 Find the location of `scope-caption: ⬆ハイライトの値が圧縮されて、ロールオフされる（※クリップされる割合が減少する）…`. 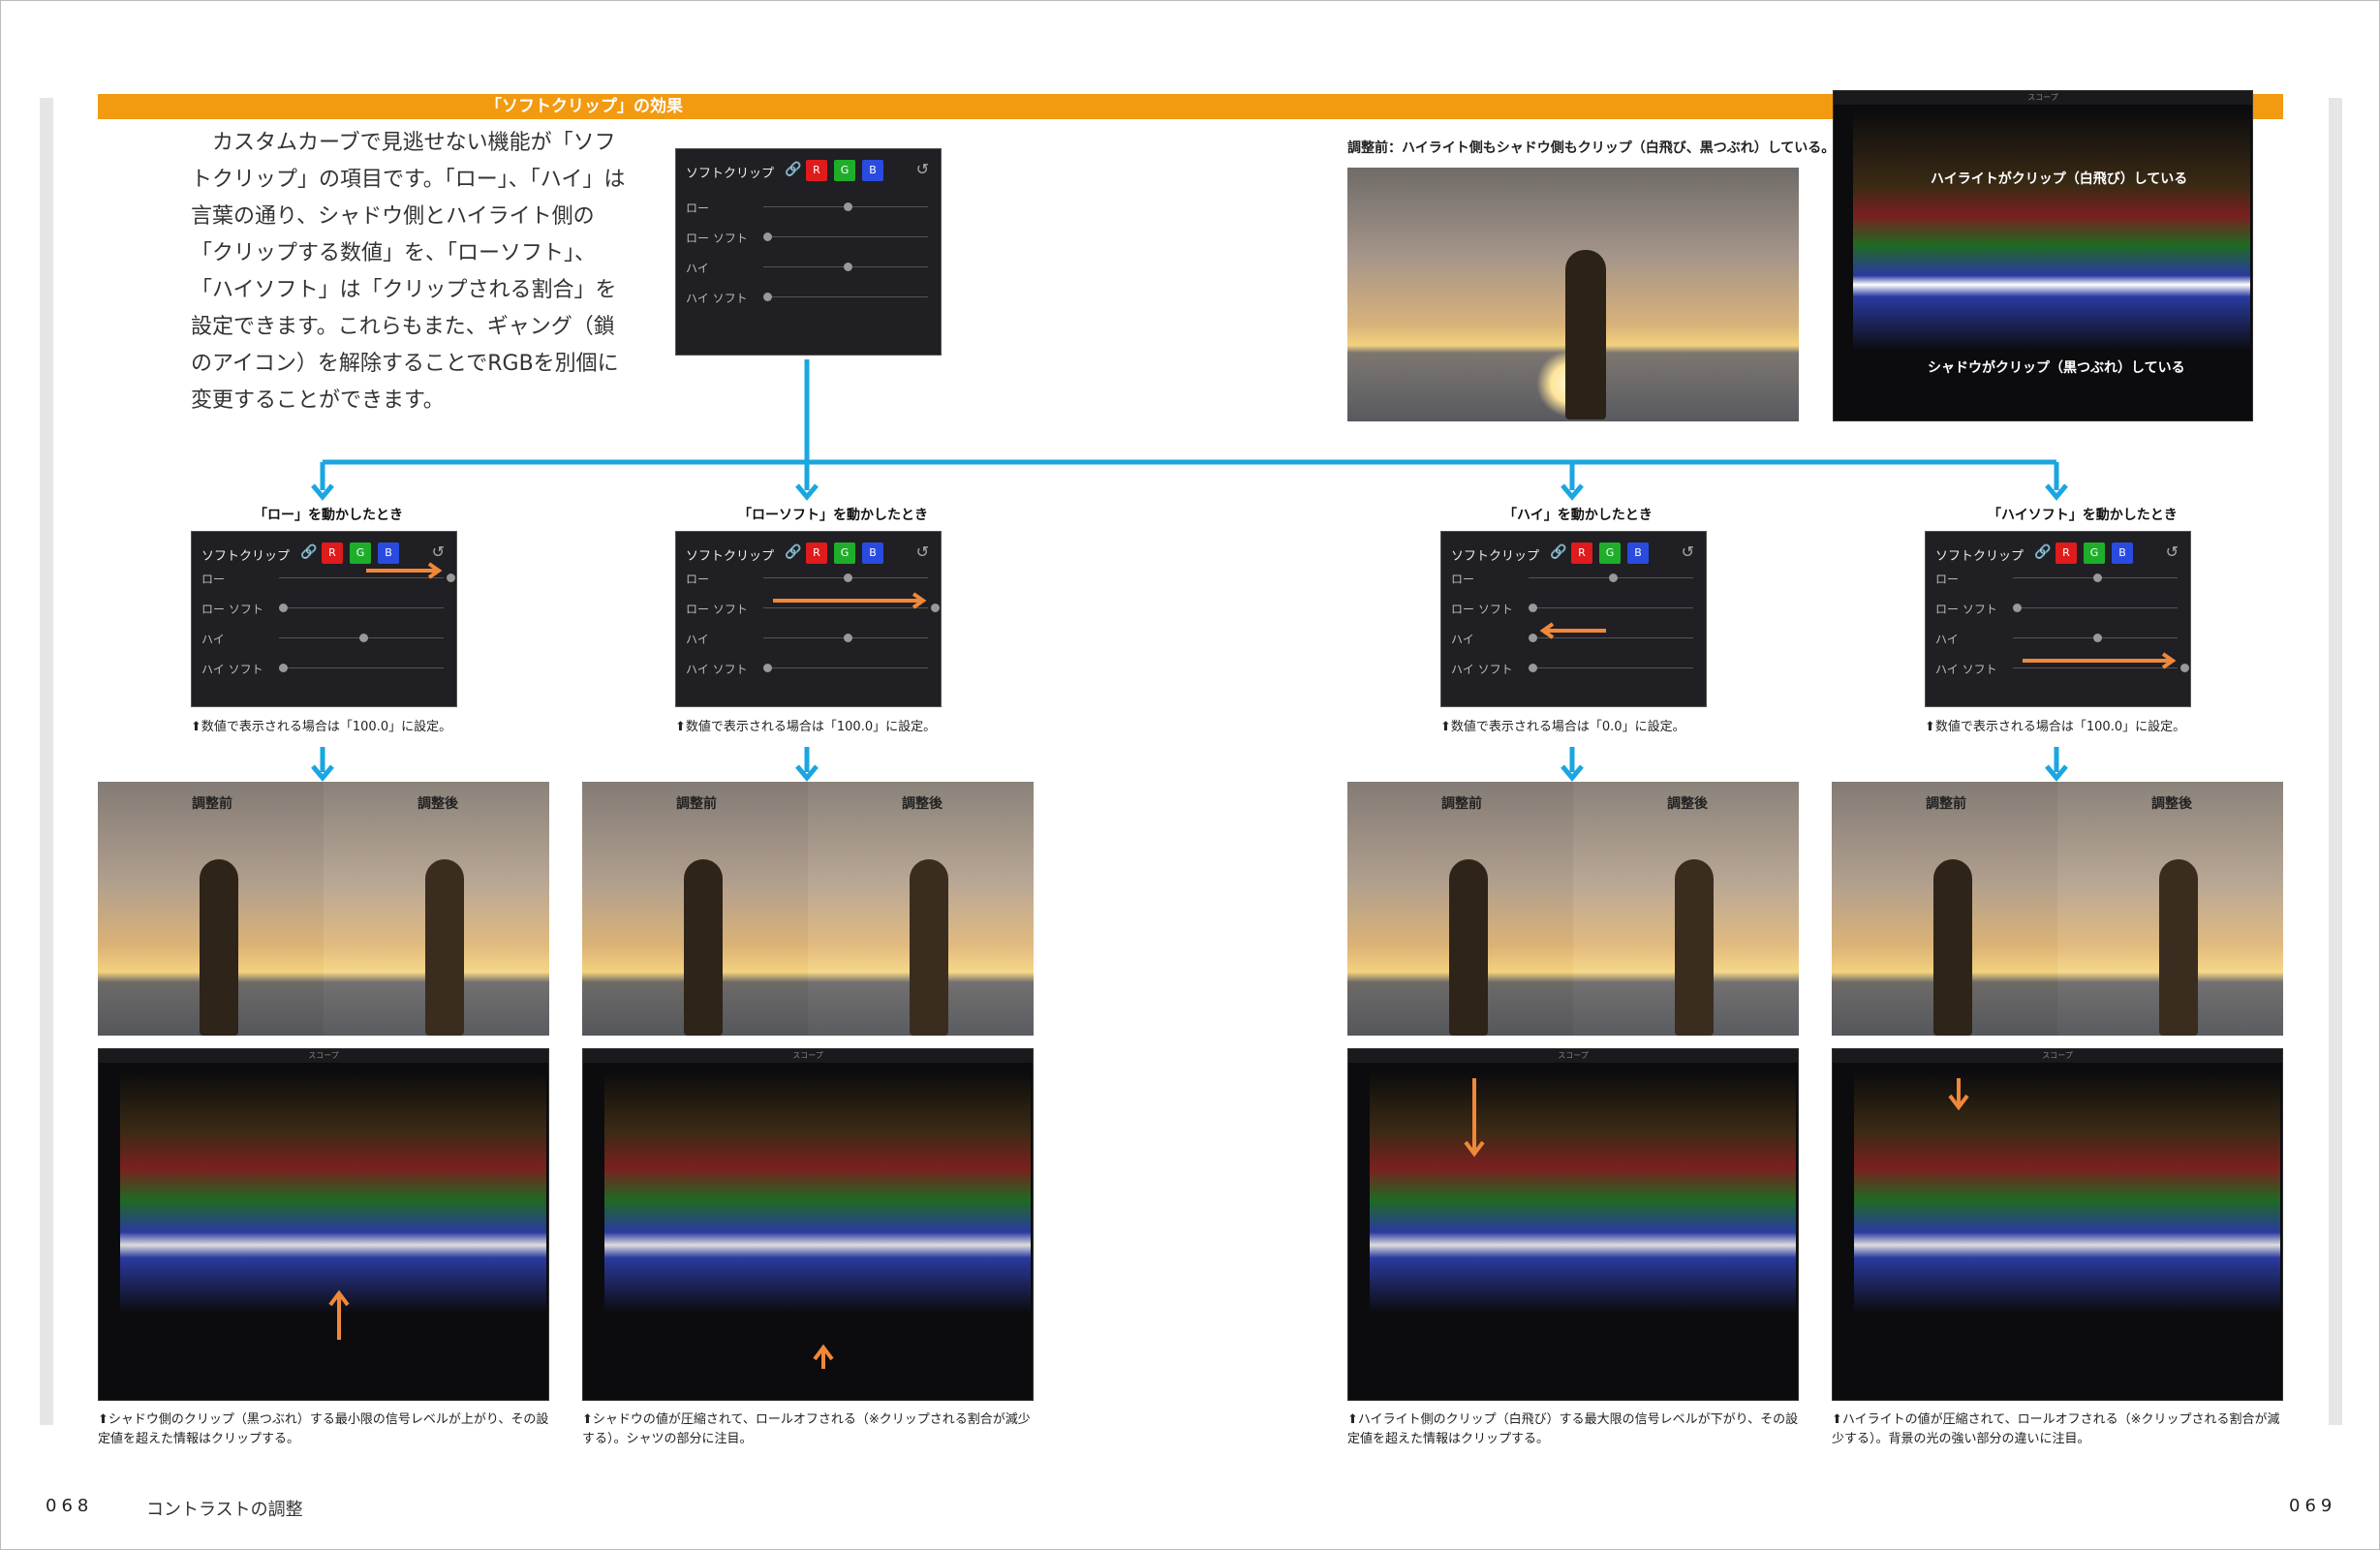

scope-caption: ⬆ハイライトの値が圧縮されて、ロールオフされる（※クリップされる割合が減少する）… is located at coordinates (2056, 1429).